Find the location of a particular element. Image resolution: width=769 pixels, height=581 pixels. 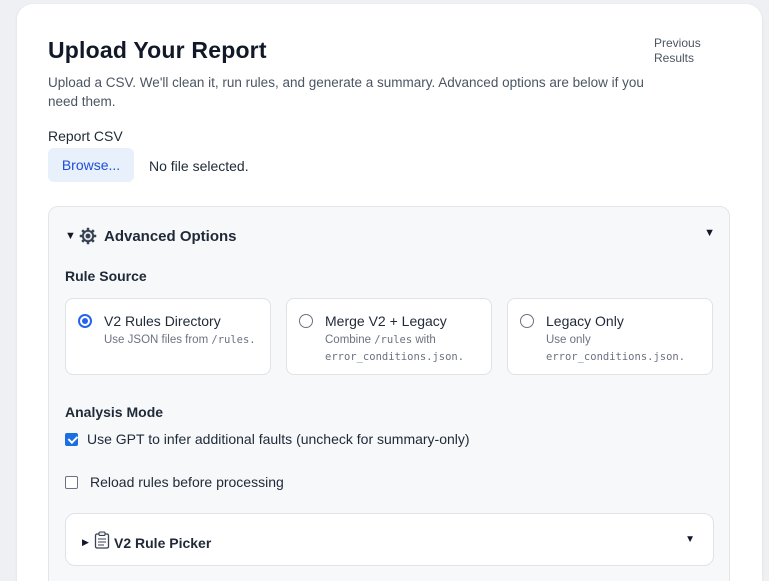

radio-option-title: Merge V2 + Legacy is located at coordinates (386, 321).